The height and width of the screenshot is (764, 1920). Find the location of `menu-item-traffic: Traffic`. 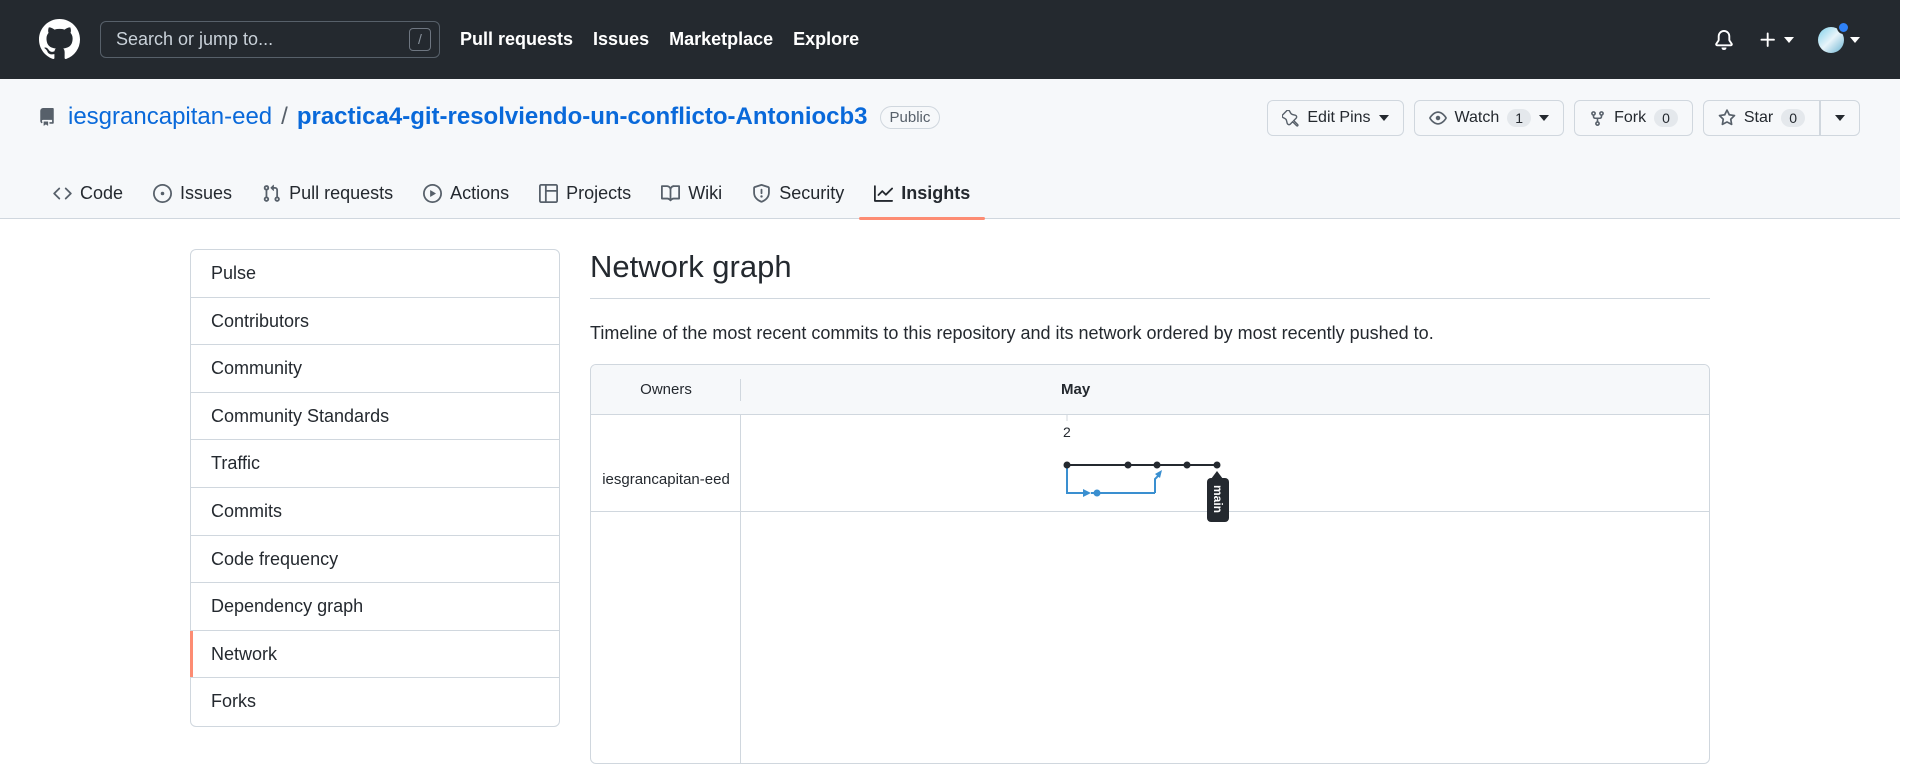

menu-item-traffic: Traffic is located at coordinates (375, 464).